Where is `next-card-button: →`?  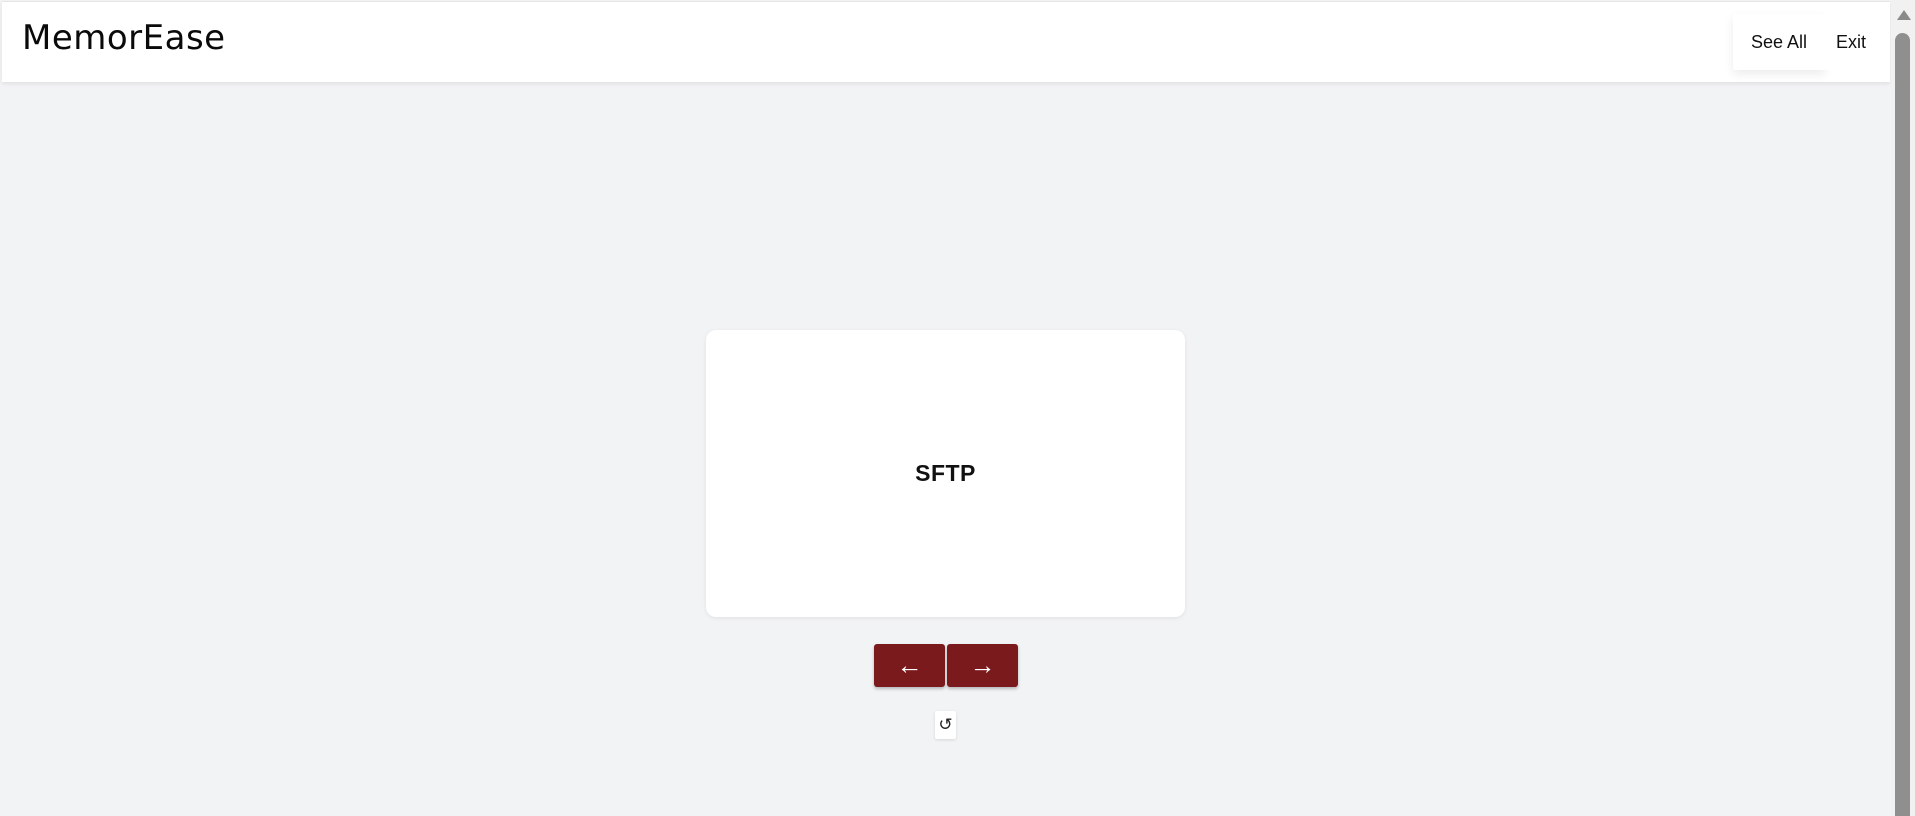 next-card-button: → is located at coordinates (982, 665).